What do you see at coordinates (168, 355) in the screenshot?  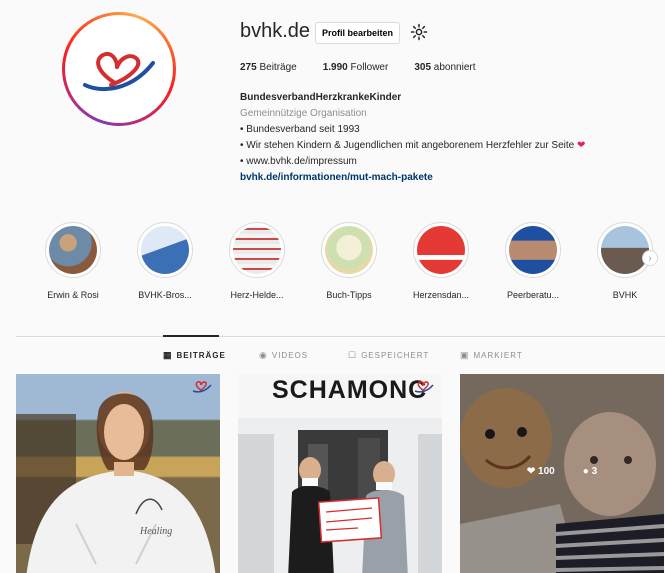 I see `grid-icon: ▦` at bounding box center [168, 355].